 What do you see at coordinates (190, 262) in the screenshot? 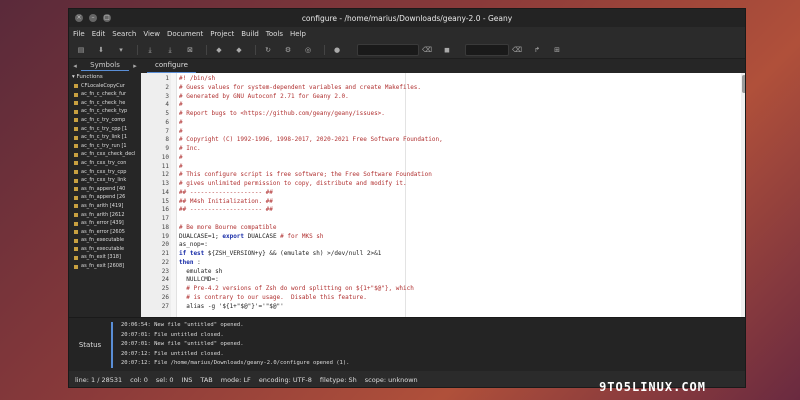
I see `code-line: then :` at bounding box center [190, 262].